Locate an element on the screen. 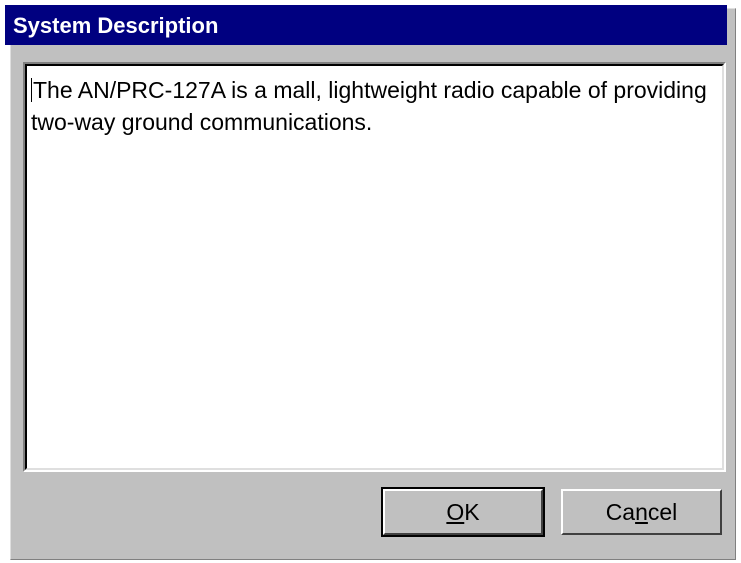 Image resolution: width=741 pixels, height=563 pixels. dialog-title: System Description is located at coordinates (116, 25).